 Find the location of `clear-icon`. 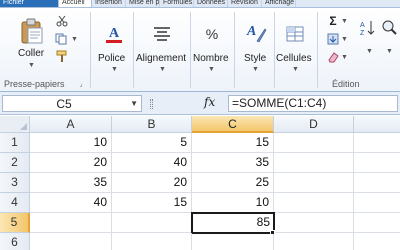

clear-icon is located at coordinates (333, 57).